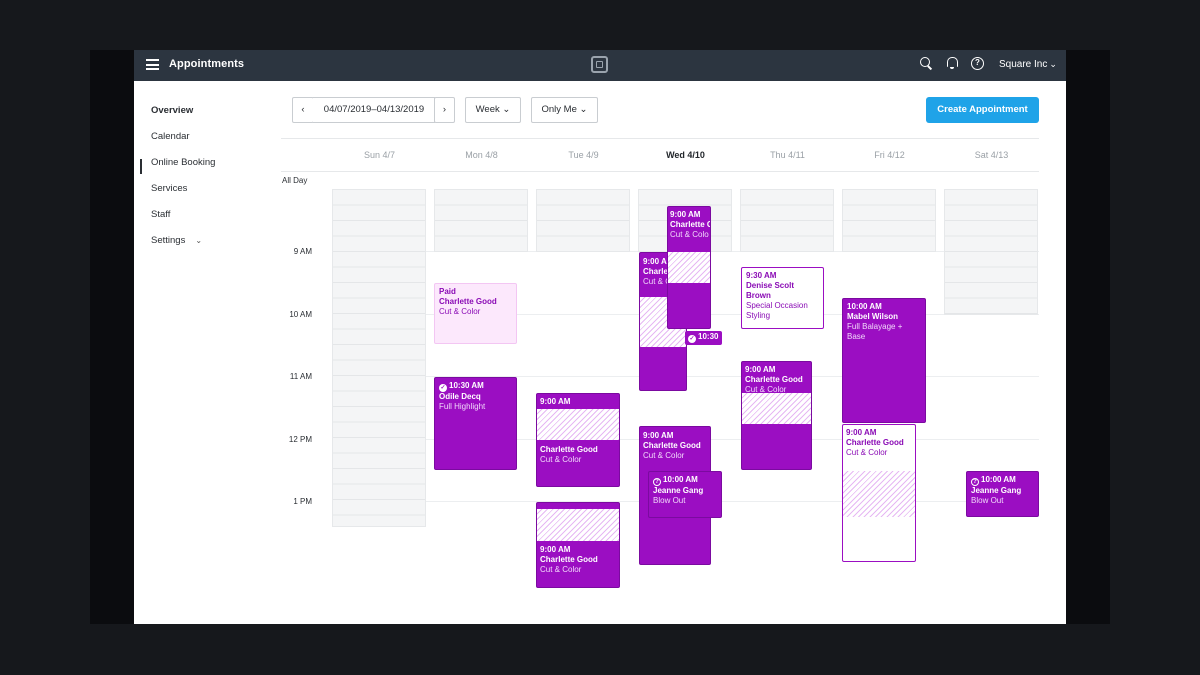  What do you see at coordinates (475, 423) in the screenshot?
I see `appointment-card: ✓ 10:30 AM Odile Decq Full Highlight` at bounding box center [475, 423].